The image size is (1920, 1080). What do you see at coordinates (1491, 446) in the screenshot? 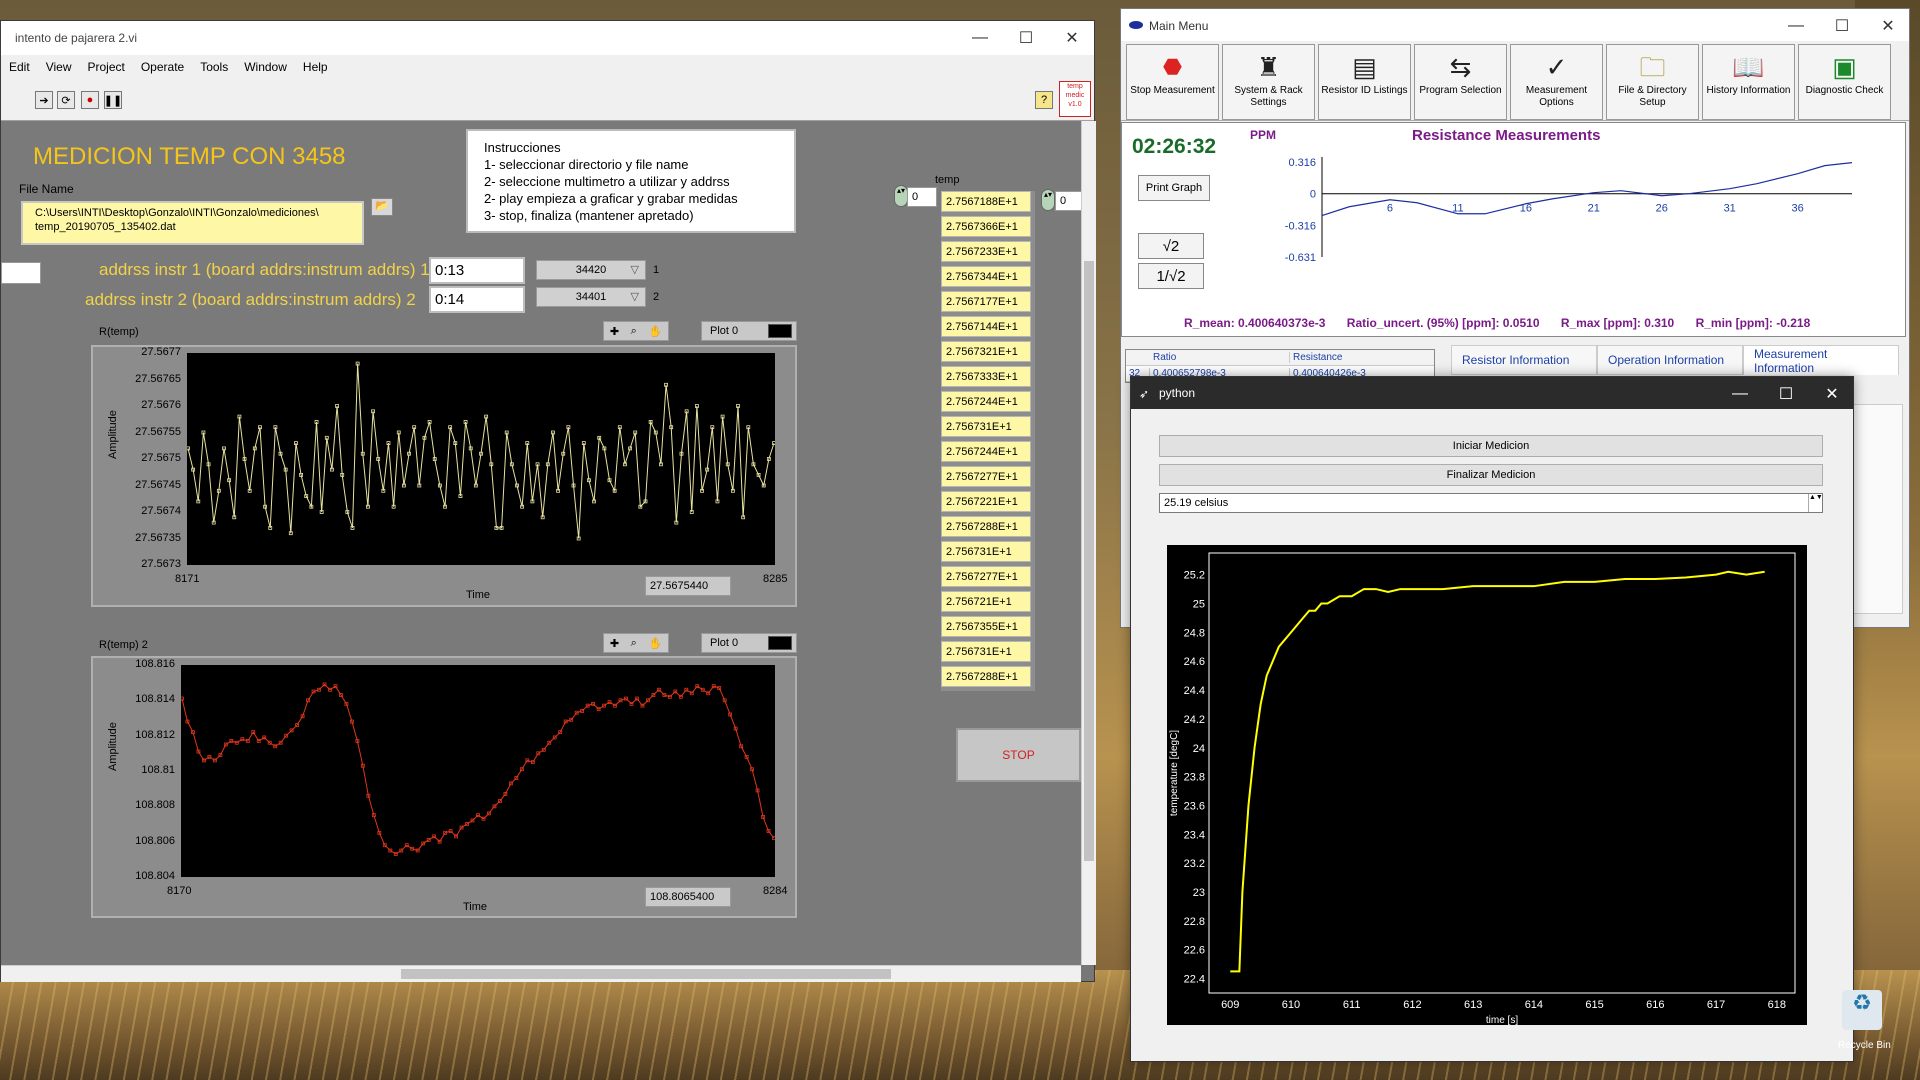
I see `start-measurement-button: Iniciar Medicion` at bounding box center [1491, 446].